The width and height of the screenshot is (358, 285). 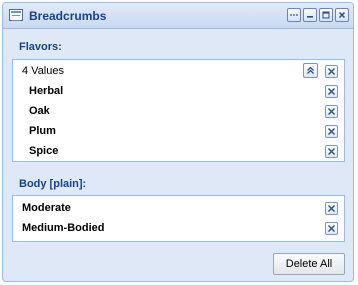 I want to click on flavor-row: Spice, so click(x=178, y=152).